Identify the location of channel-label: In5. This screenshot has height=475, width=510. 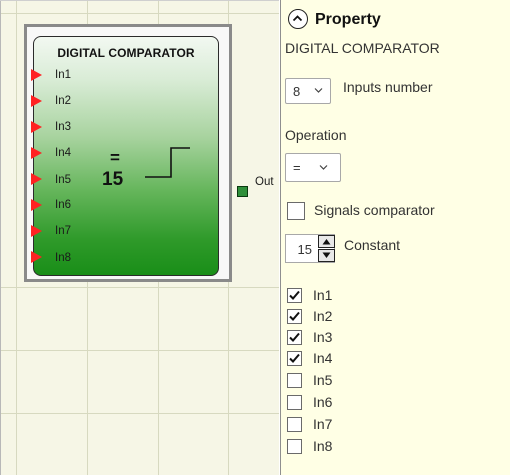
(323, 380).